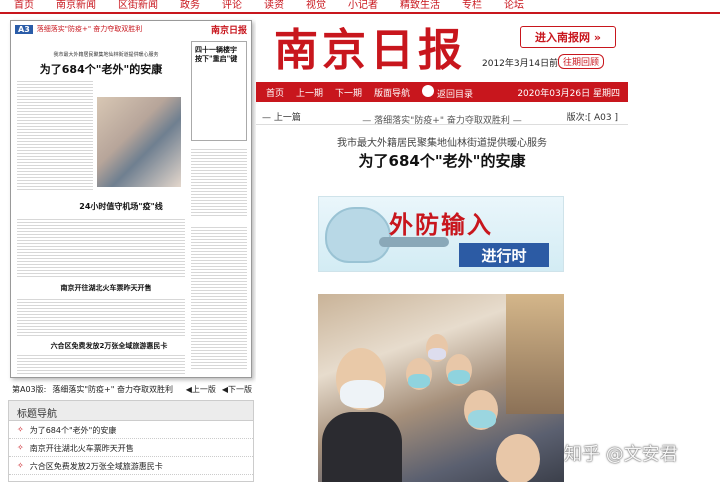  What do you see at coordinates (274, 6) in the screenshot?
I see `topnav-item-reading: 读资` at bounding box center [274, 6].